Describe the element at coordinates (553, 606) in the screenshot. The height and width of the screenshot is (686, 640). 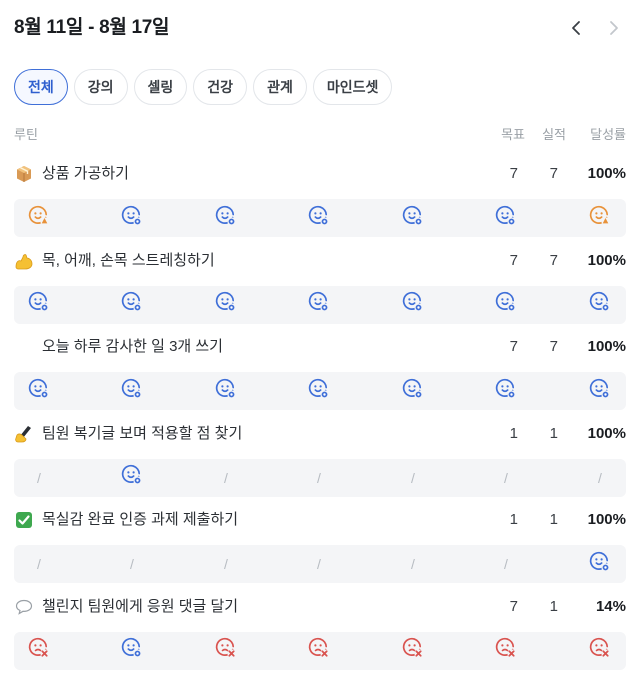
I see `routine-done: 1` at that location.